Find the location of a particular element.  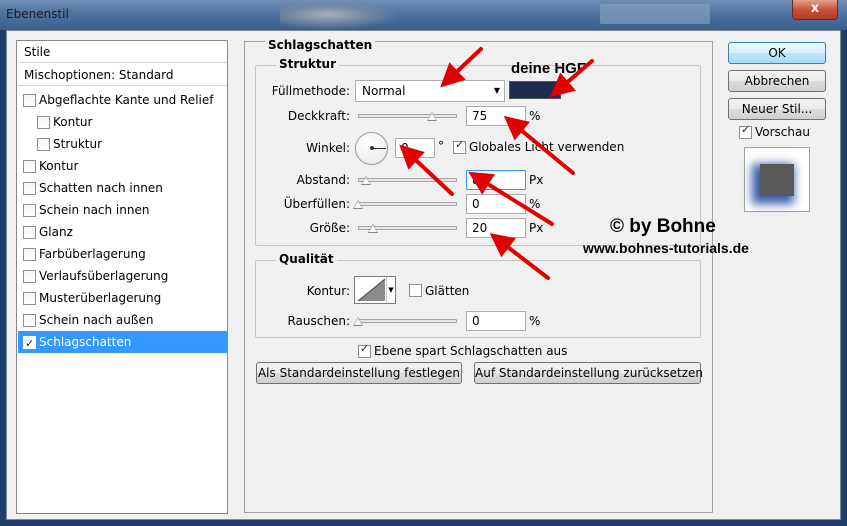

noise-slider is located at coordinates (407, 321).